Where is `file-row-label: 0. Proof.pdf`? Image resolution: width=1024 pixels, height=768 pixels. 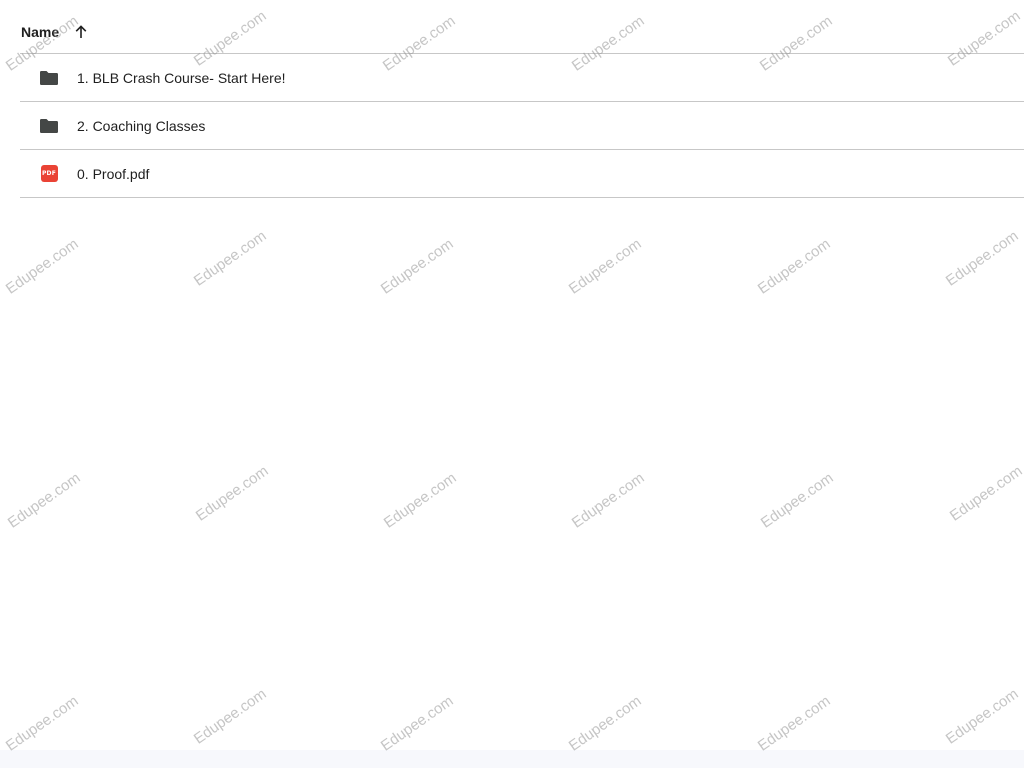 file-row-label: 0. Proof.pdf is located at coordinates (113, 173).